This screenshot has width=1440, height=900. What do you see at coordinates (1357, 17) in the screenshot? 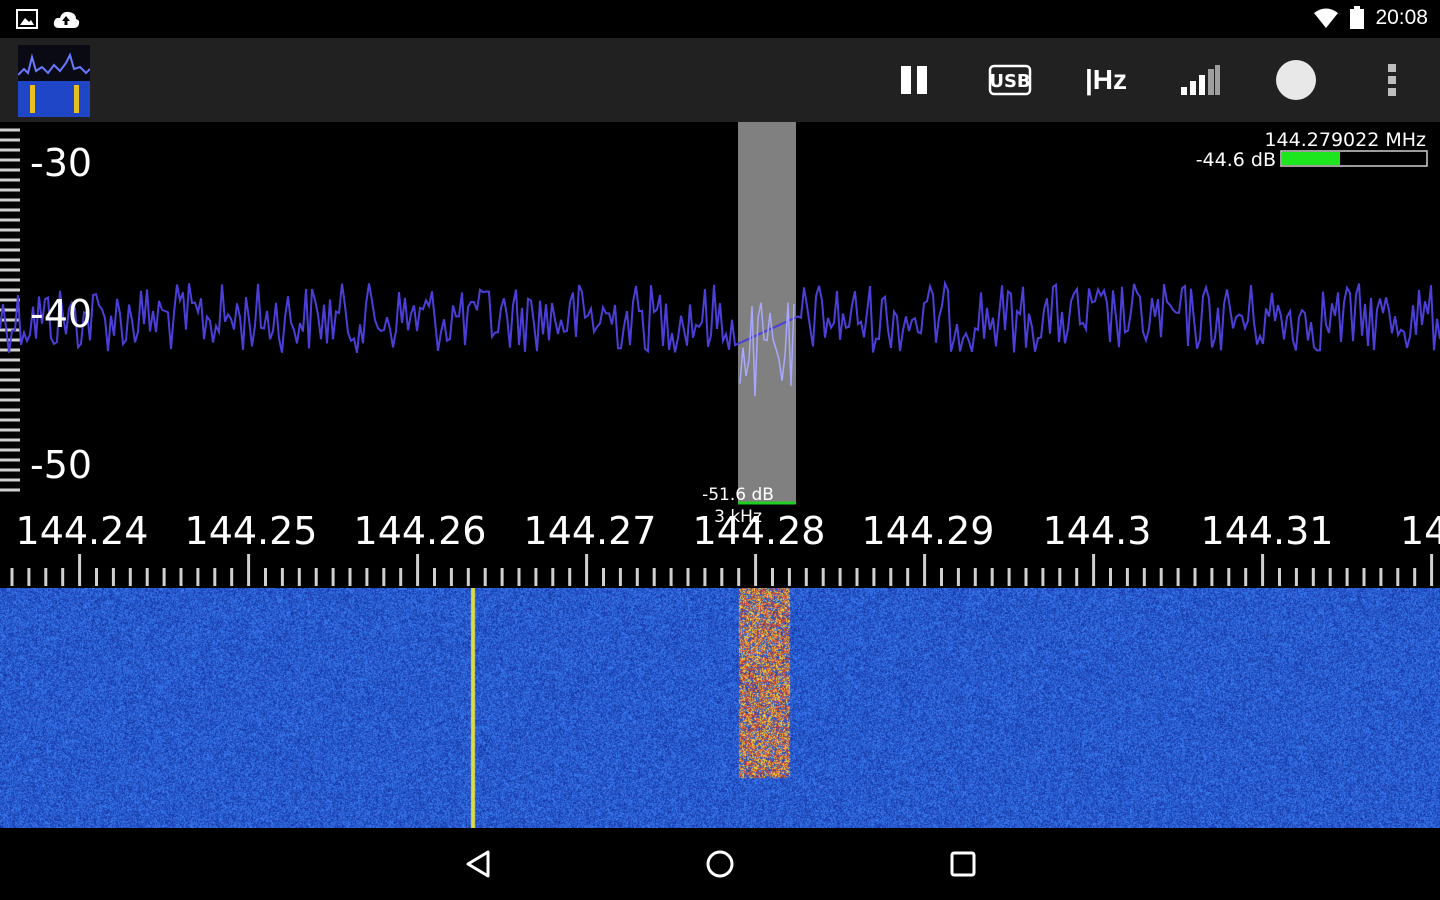
I see `battery-icon` at bounding box center [1357, 17].